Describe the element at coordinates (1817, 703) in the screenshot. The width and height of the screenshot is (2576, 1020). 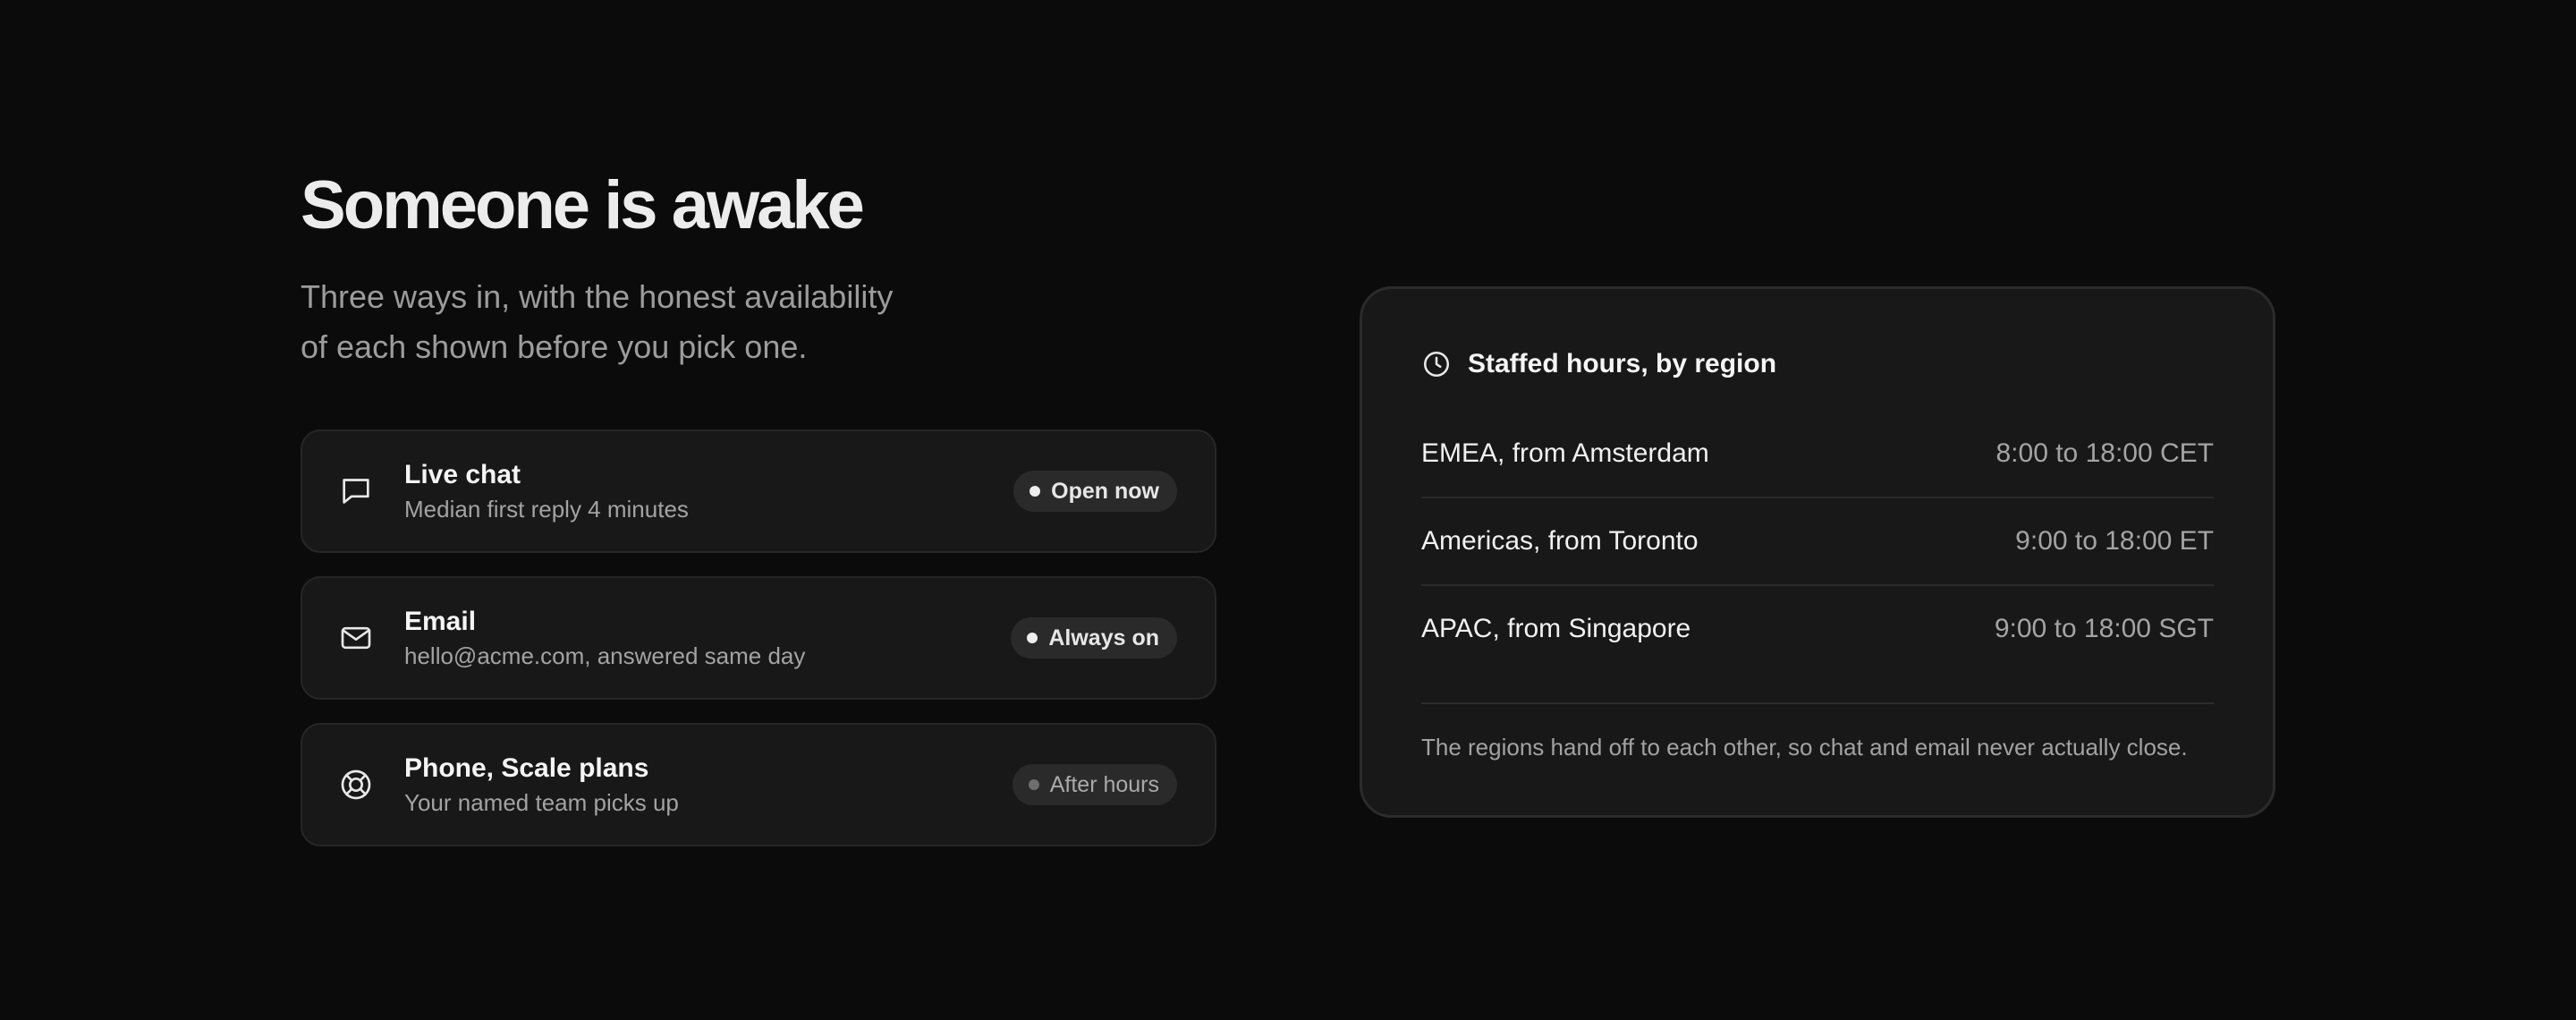
I see `divider` at that location.